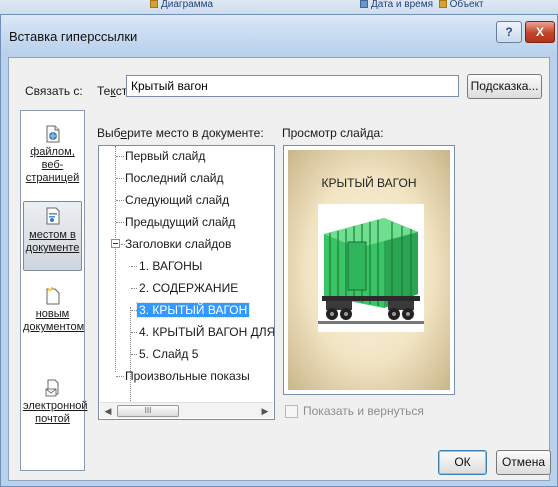 The width and height of the screenshot is (558, 487). Describe the element at coordinates (291, 411) in the screenshot. I see `show-and-return-checkbox` at that location.